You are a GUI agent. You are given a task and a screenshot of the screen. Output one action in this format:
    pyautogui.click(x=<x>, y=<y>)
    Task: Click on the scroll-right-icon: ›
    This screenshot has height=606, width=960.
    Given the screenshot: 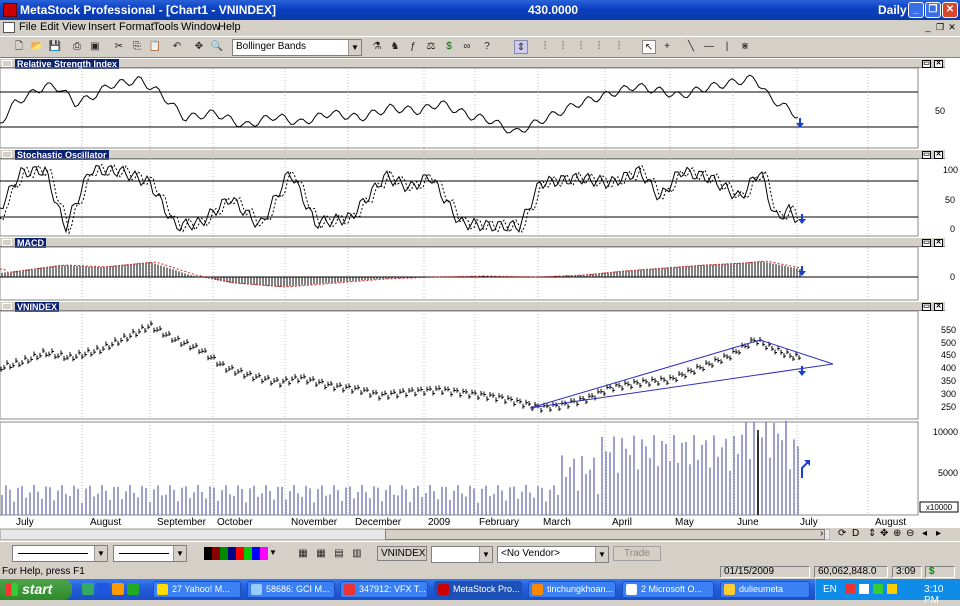 What is the action you would take?
    pyautogui.click(x=821, y=533)
    